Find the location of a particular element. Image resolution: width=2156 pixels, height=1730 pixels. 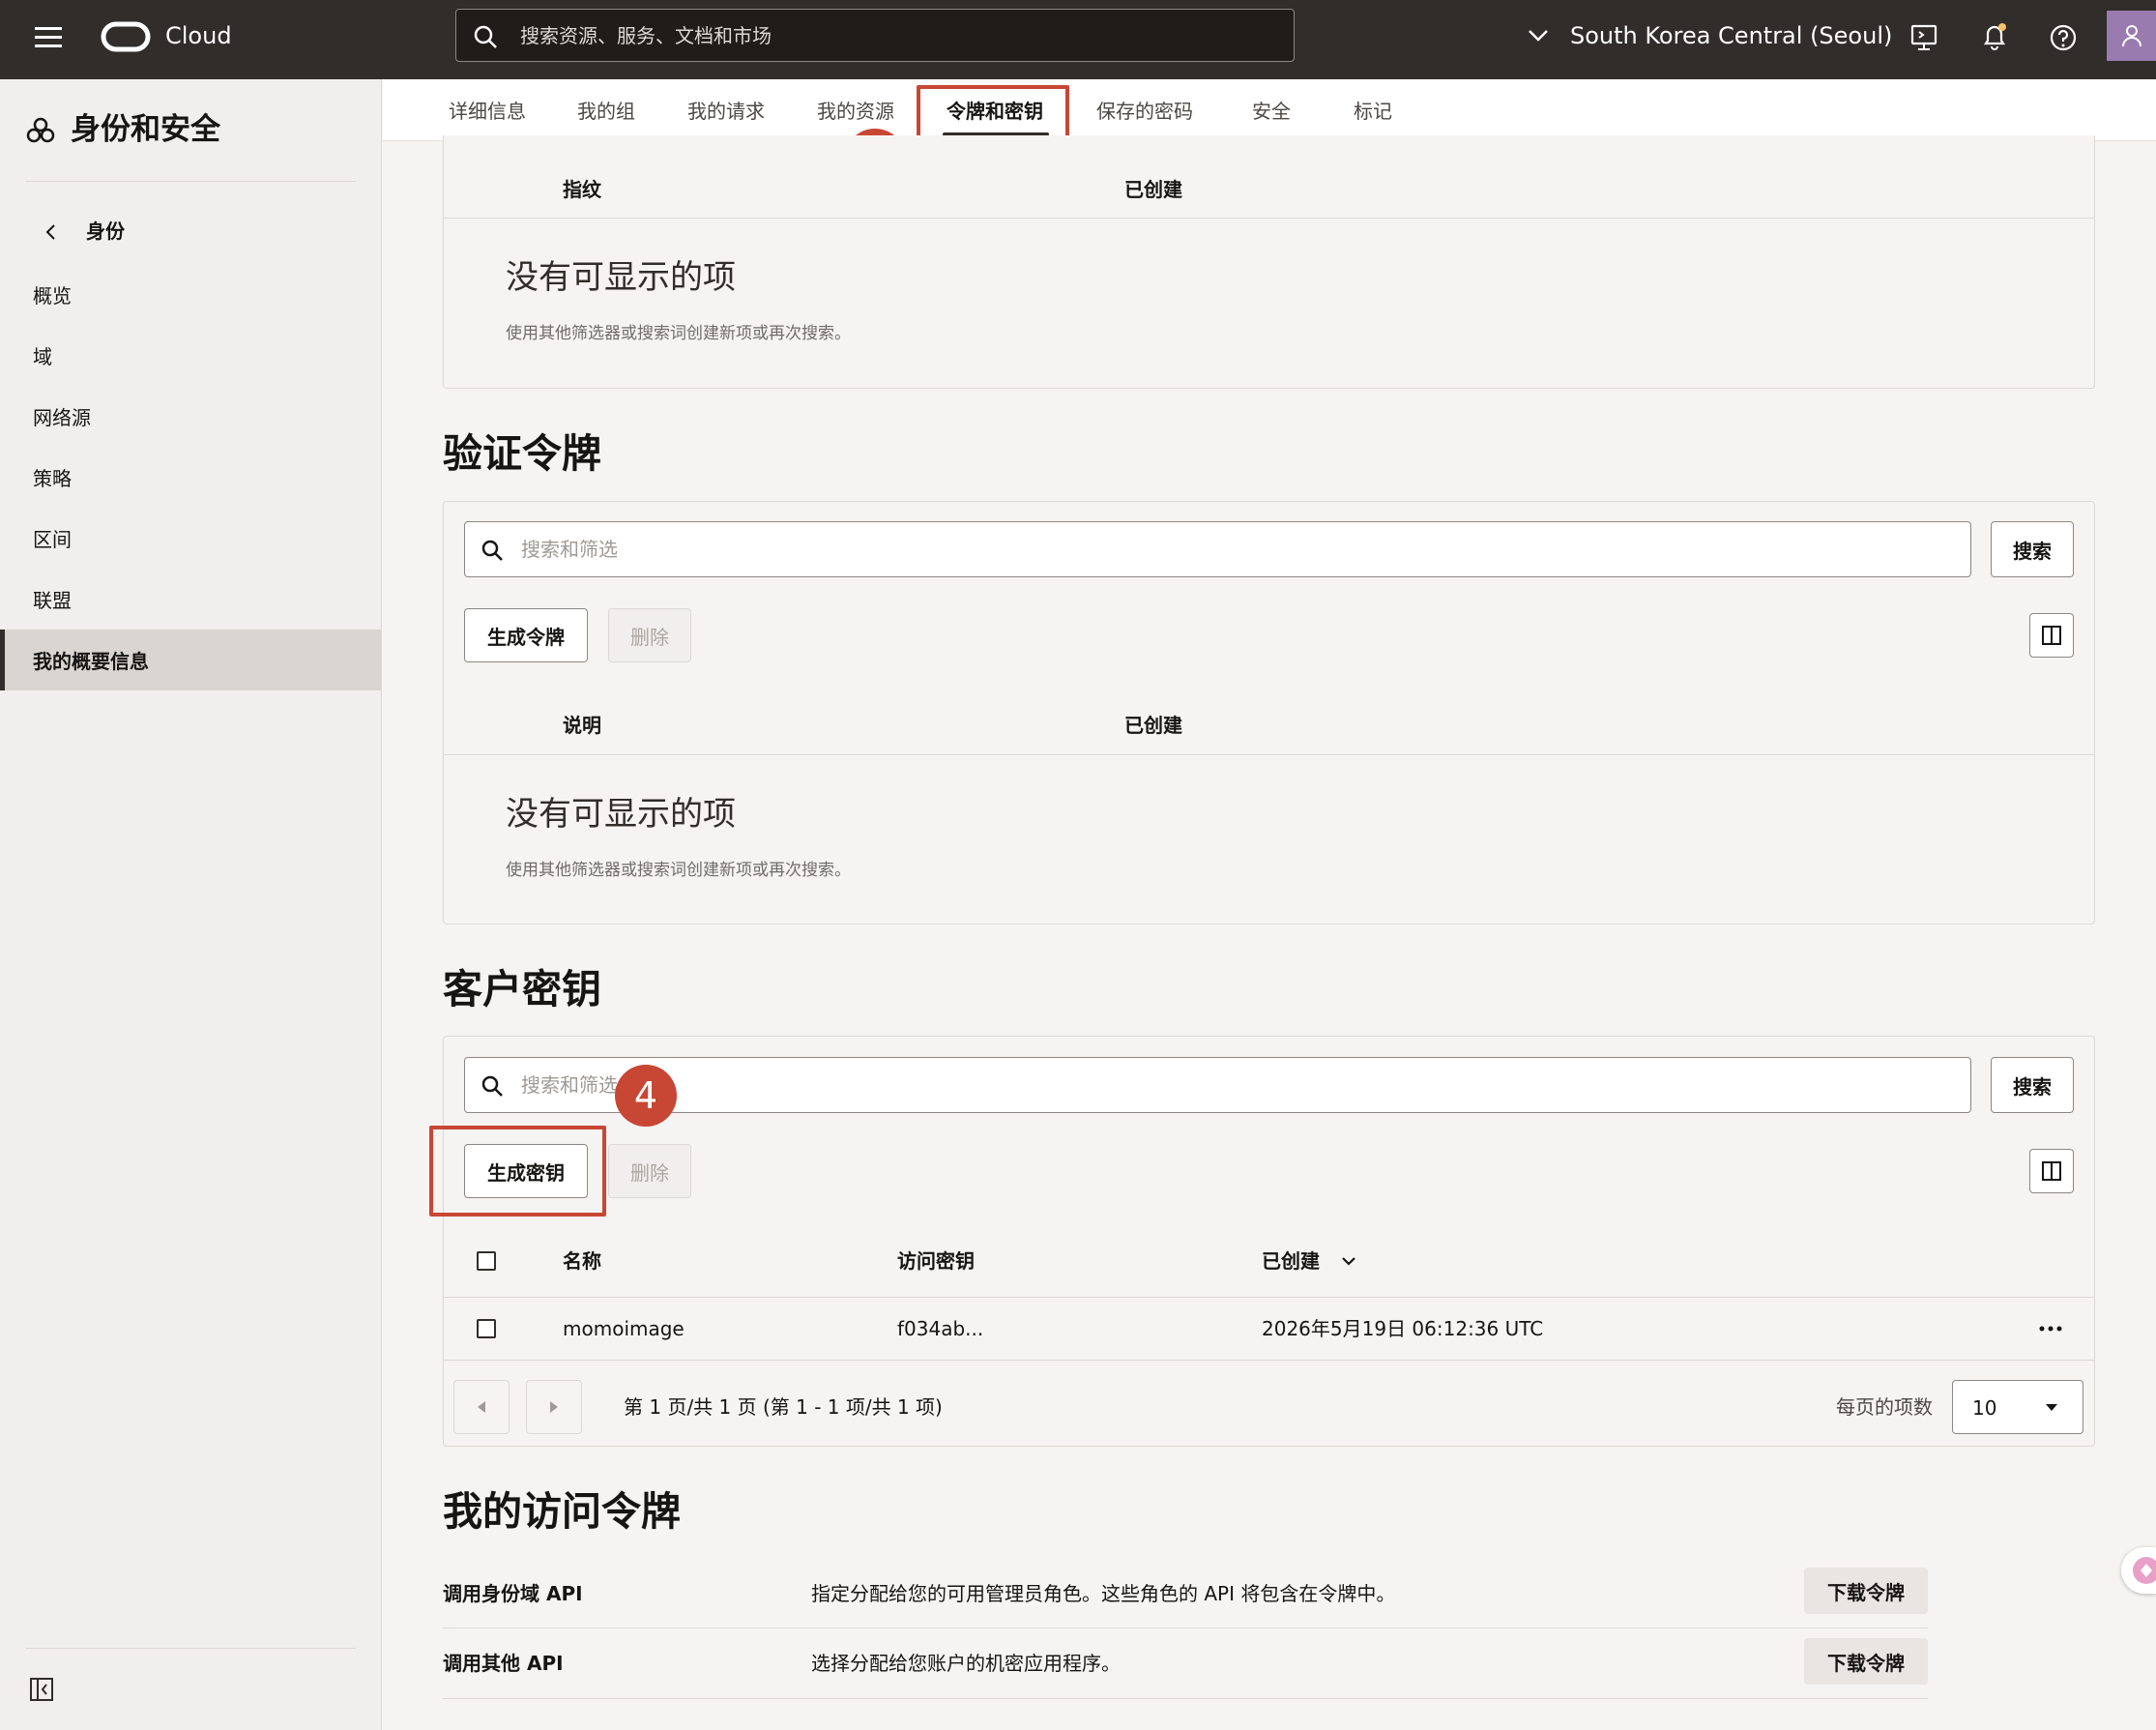

column-header-access-key: 访问密钥 is located at coordinates (936, 1261).